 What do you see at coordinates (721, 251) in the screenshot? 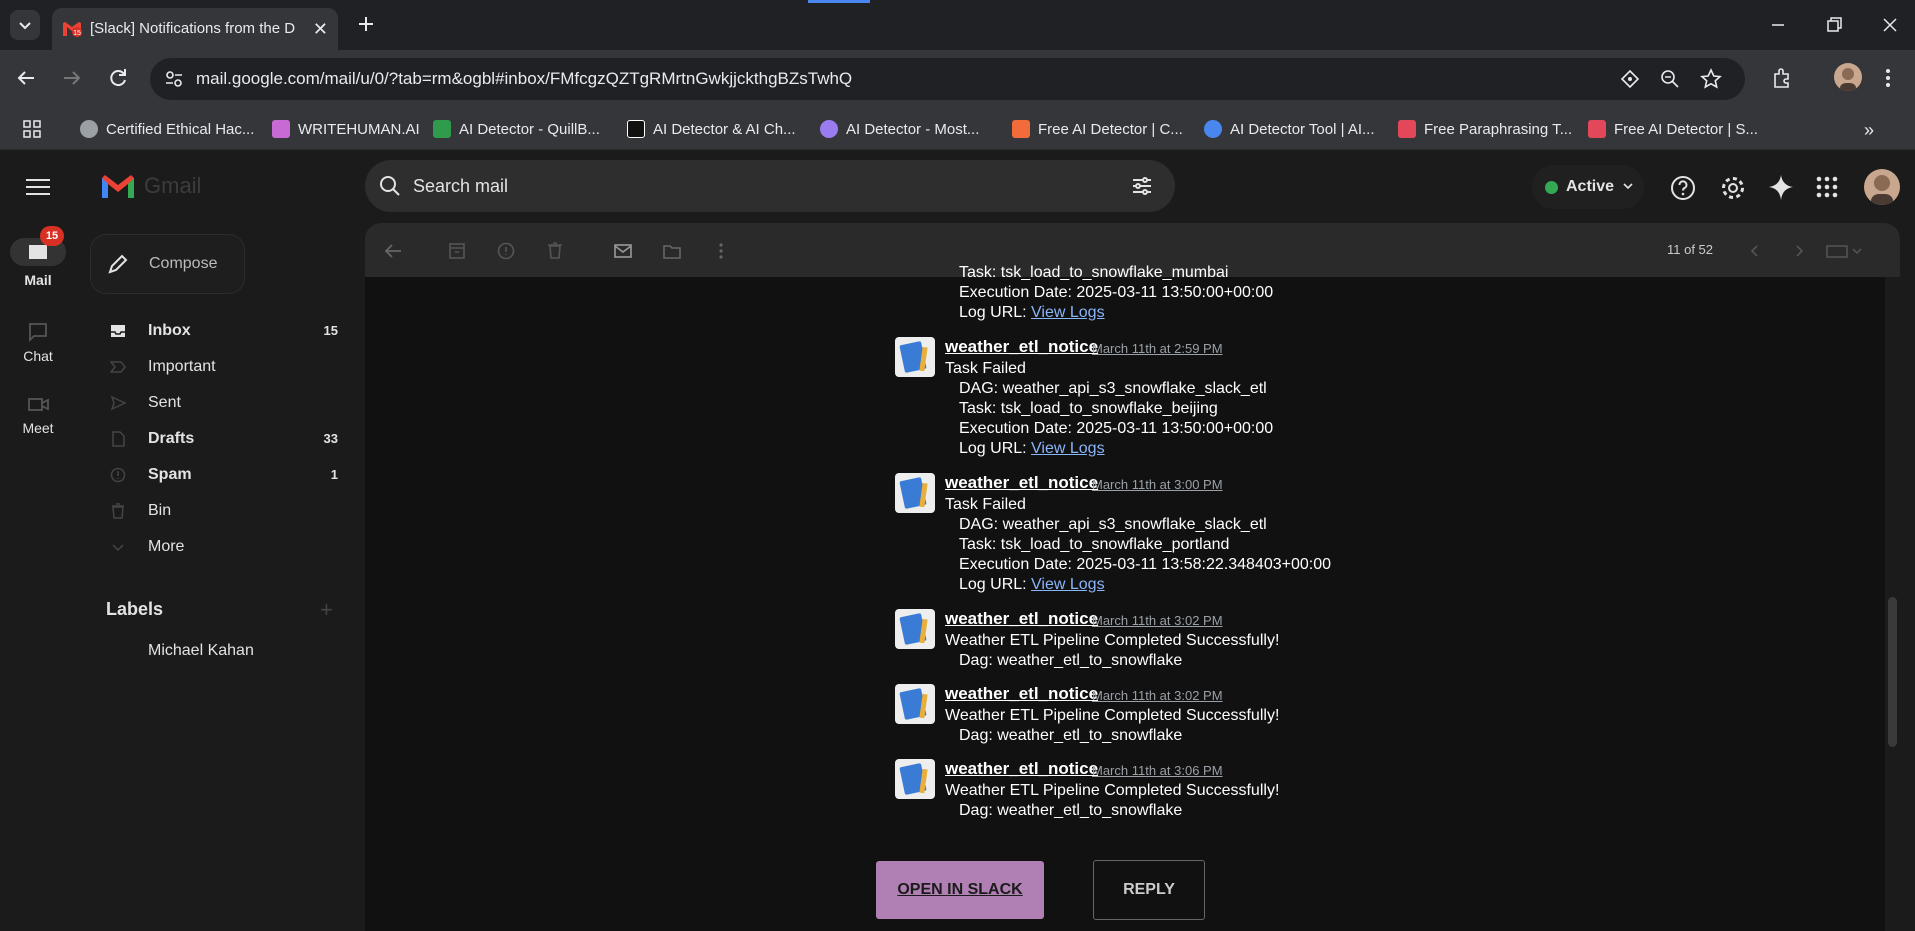
I see `more-options-icon` at bounding box center [721, 251].